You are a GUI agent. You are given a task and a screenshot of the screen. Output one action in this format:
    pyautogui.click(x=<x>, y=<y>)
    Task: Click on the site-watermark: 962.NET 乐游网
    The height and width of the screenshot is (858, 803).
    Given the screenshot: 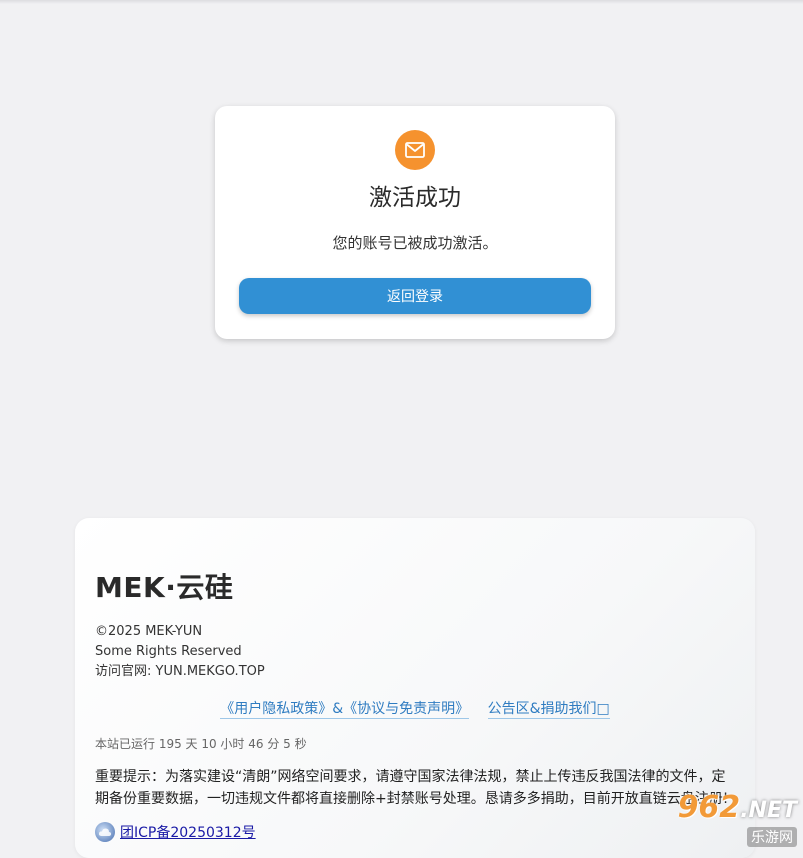 What is the action you would take?
    pyautogui.click(x=737, y=820)
    